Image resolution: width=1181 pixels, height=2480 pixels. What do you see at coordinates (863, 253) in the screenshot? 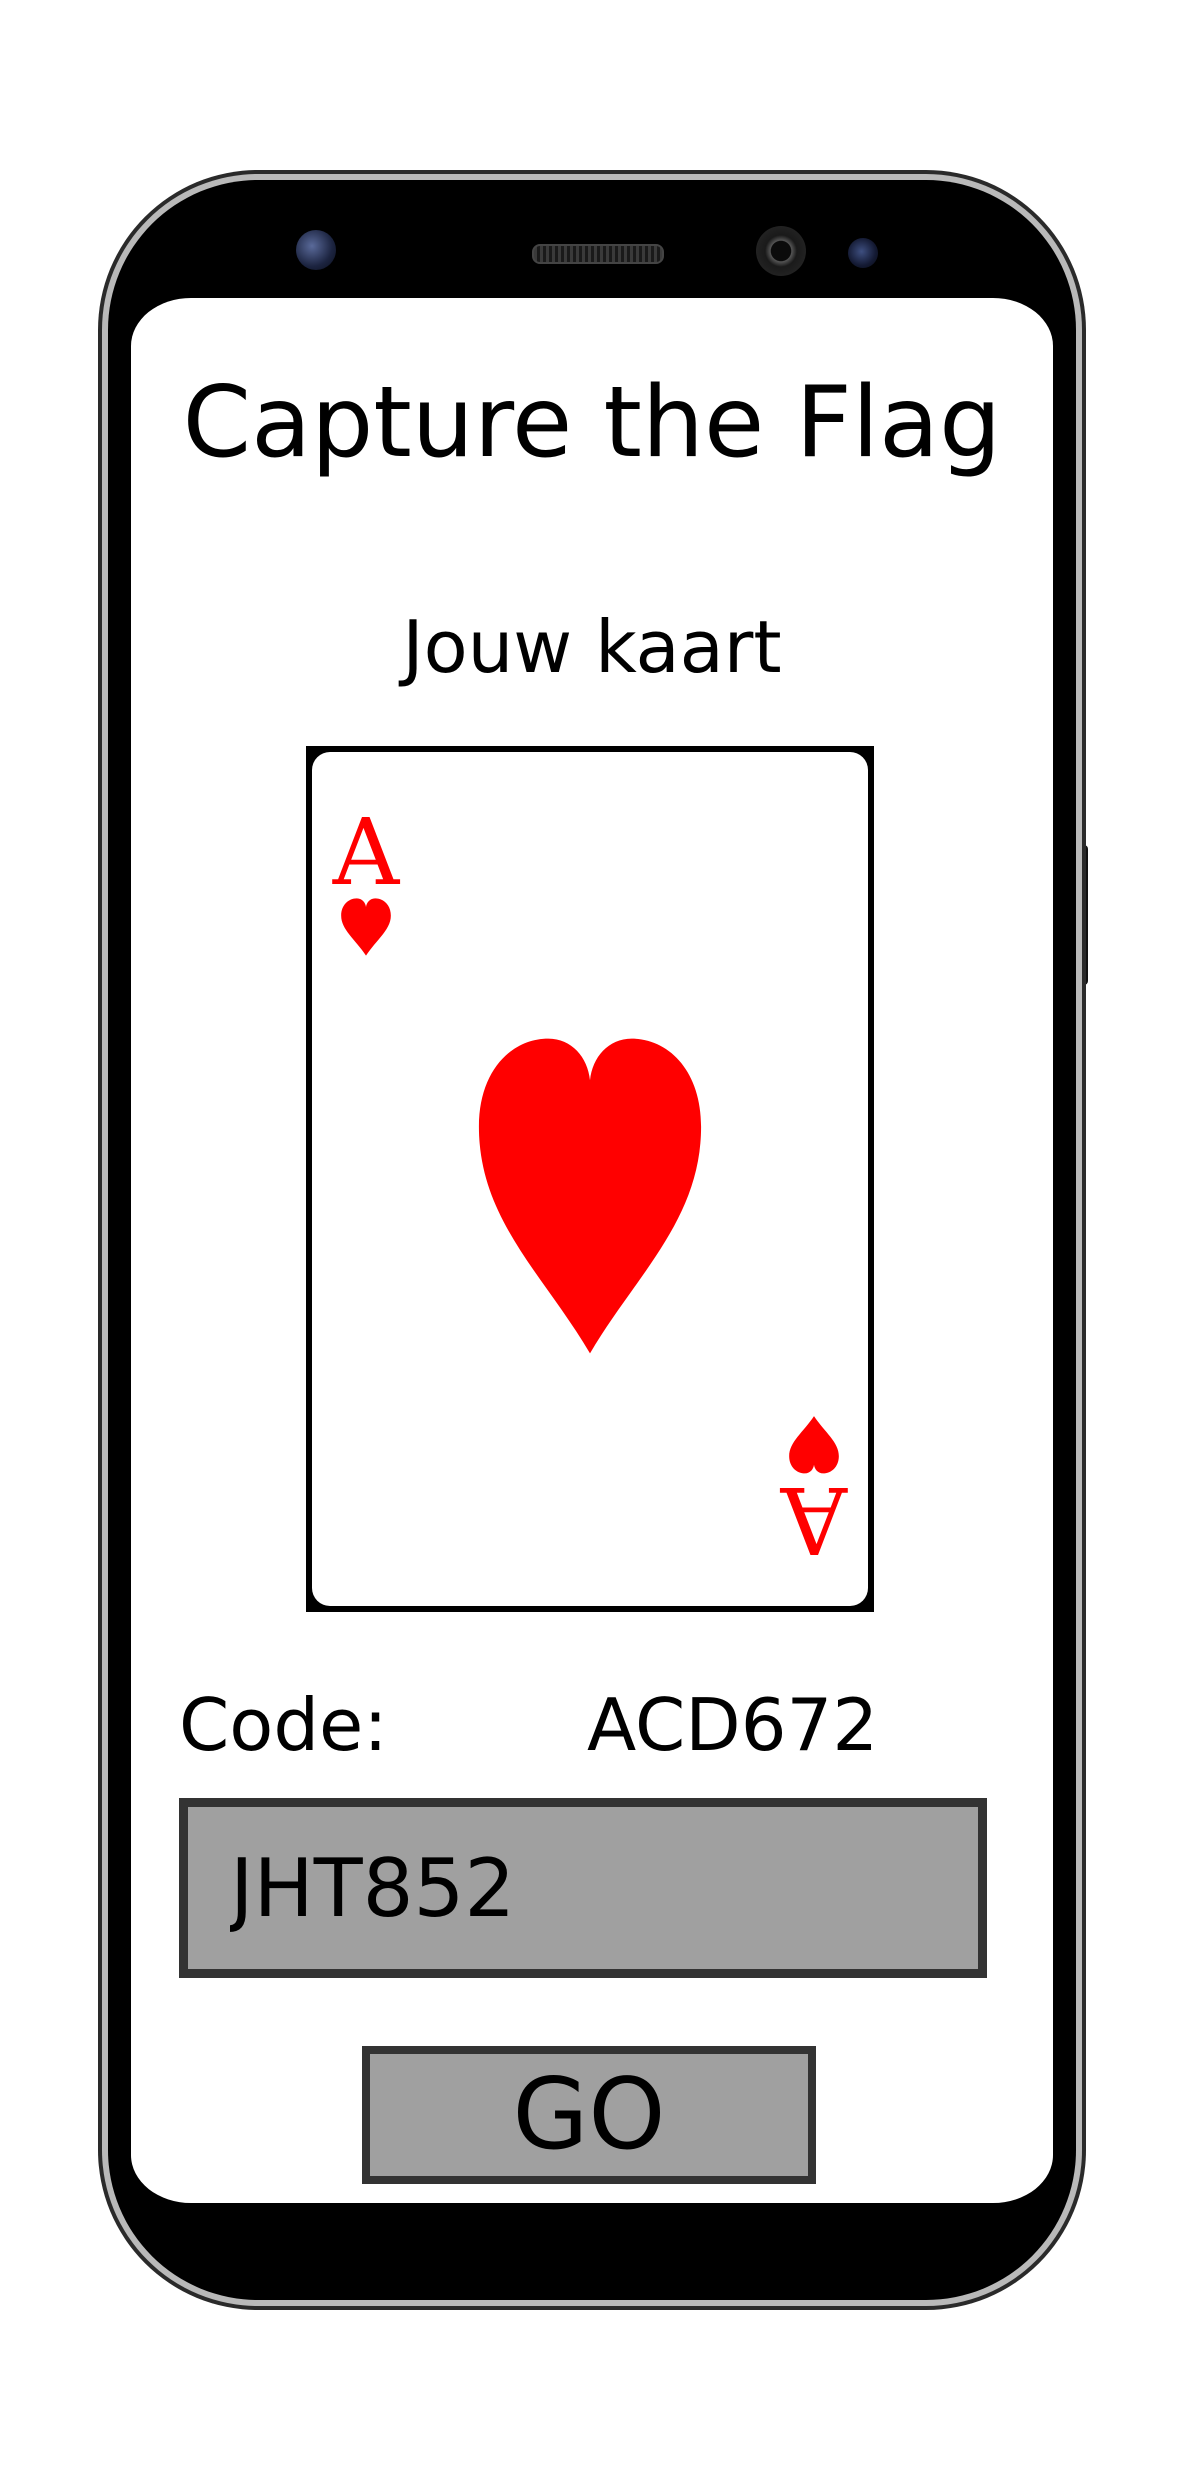
I see `iris-scanner-icon` at bounding box center [863, 253].